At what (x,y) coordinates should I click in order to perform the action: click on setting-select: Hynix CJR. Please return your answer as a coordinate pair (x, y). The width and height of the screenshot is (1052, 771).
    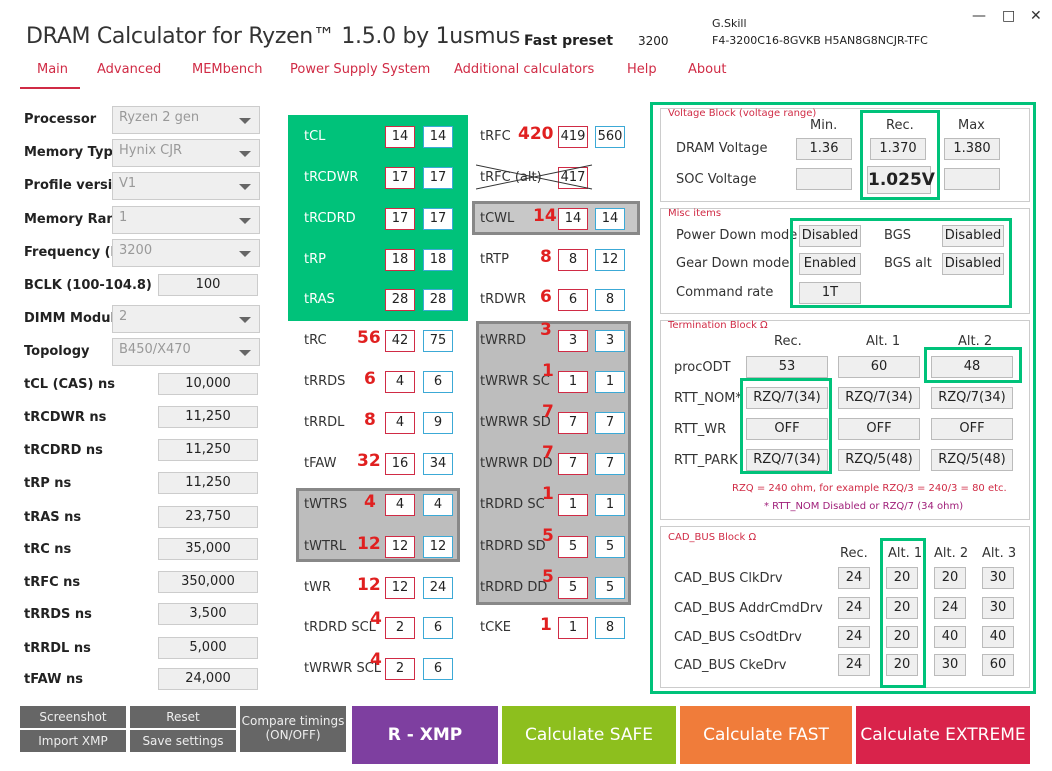
    Looking at the image, I should click on (186, 153).